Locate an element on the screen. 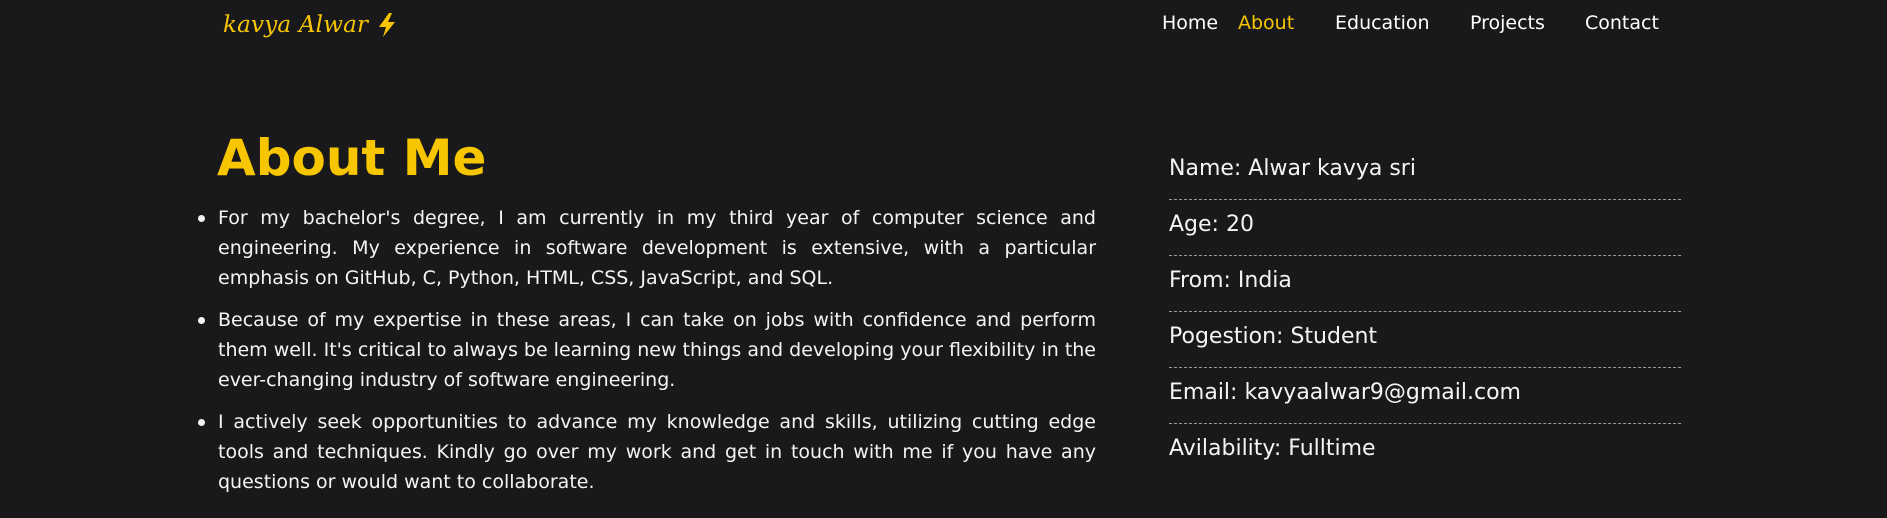 Image resolution: width=1887 pixels, height=518 pixels. info-from: From: India is located at coordinates (1425, 284).